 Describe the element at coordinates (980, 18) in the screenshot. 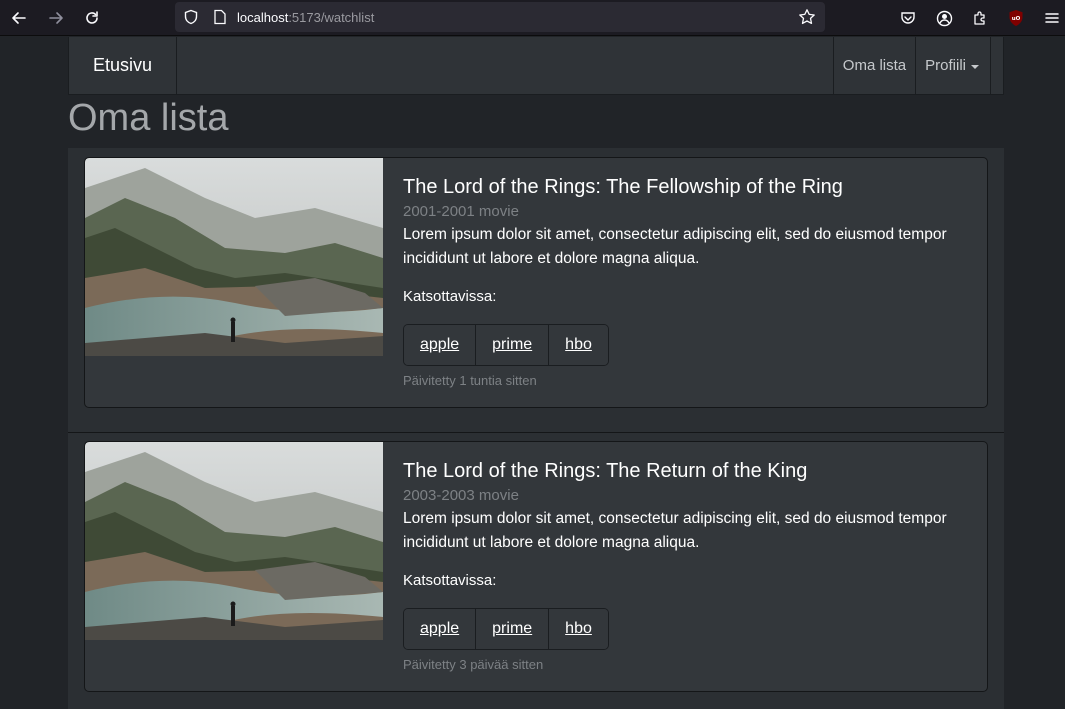

I see `extensions-icon` at that location.